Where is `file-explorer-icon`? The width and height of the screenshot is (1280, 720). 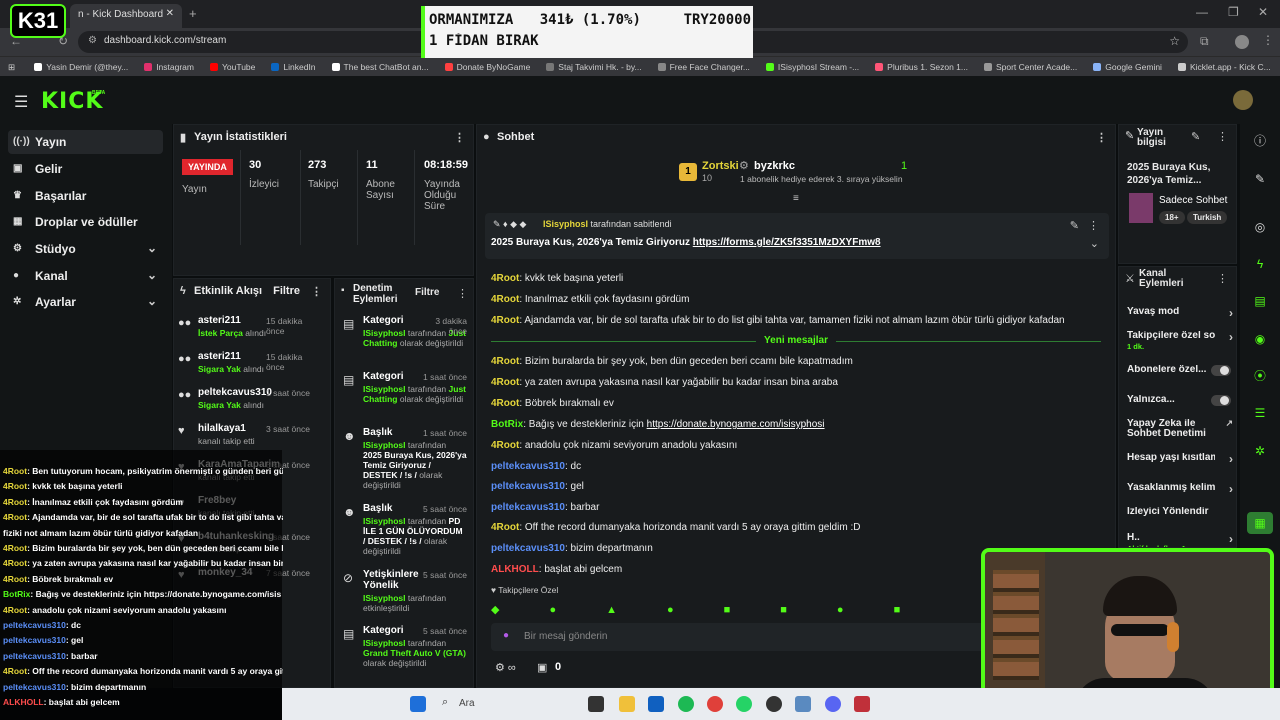 file-explorer-icon is located at coordinates (627, 704).